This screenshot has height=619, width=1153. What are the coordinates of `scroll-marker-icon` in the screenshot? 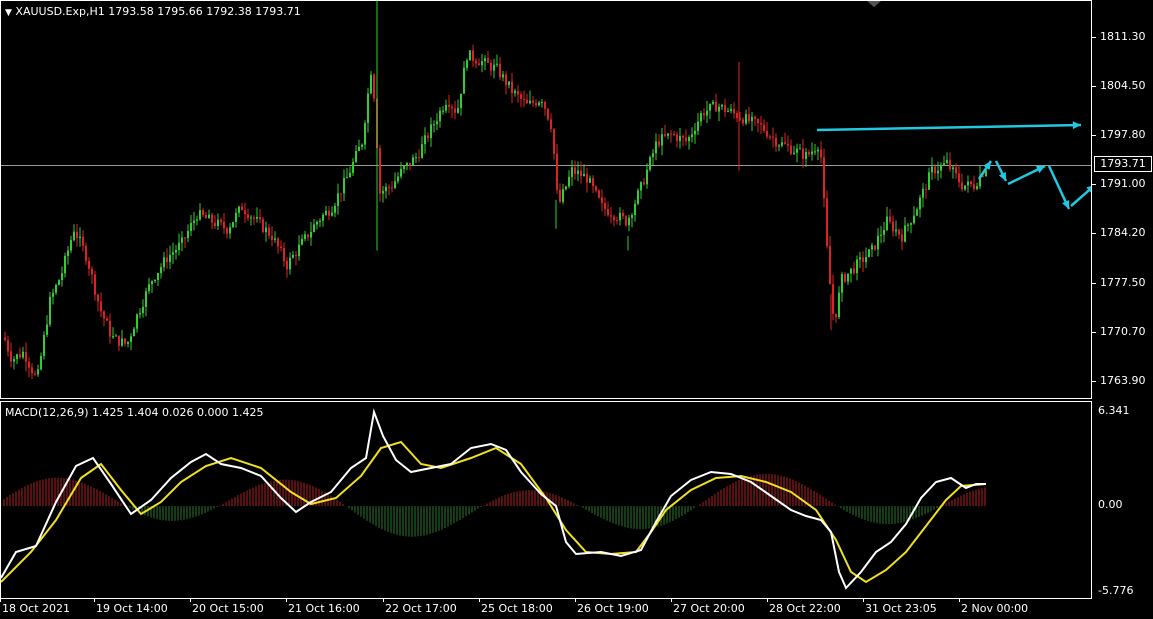 It's located at (874, 4).